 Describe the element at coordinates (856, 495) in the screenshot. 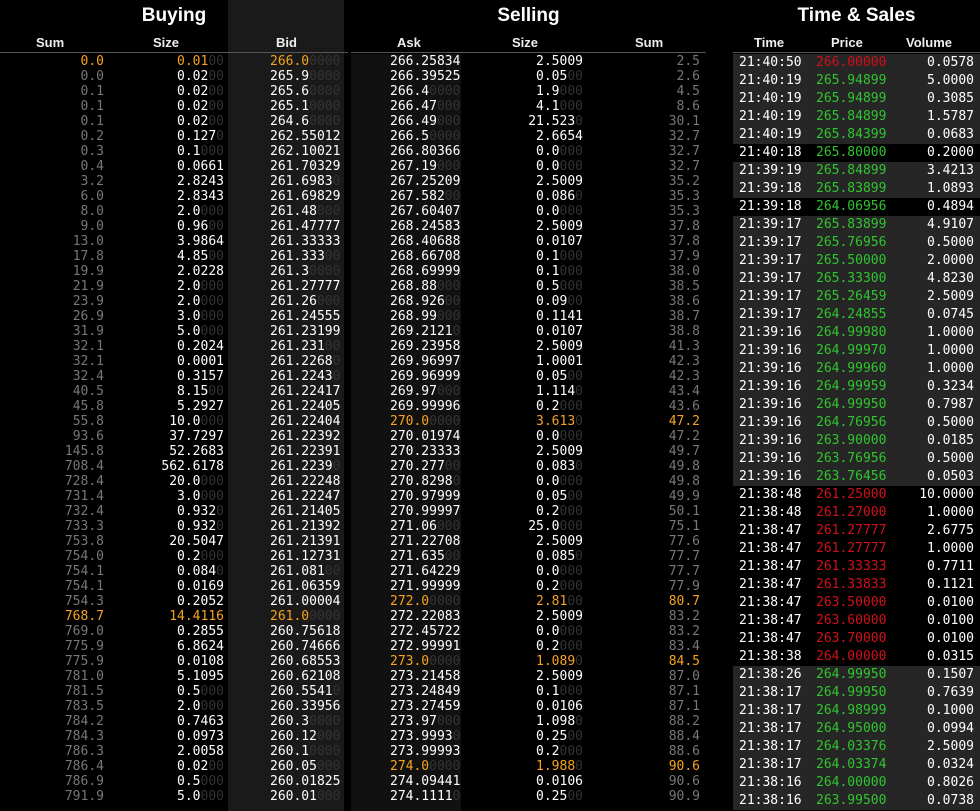

I see `tas-row: 21:38:48 261.25000 10.0000` at that location.